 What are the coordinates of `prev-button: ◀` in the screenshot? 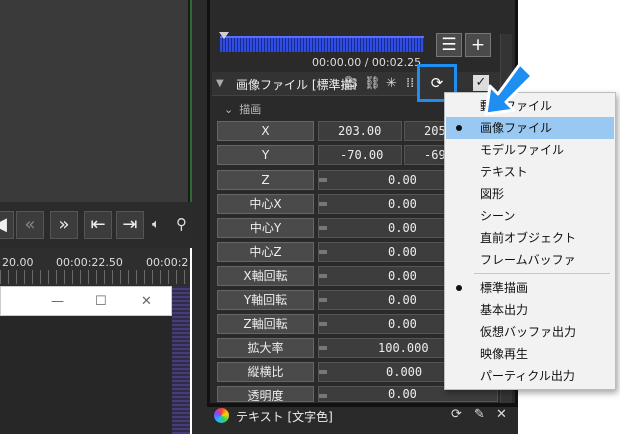 It's located at (7, 225).